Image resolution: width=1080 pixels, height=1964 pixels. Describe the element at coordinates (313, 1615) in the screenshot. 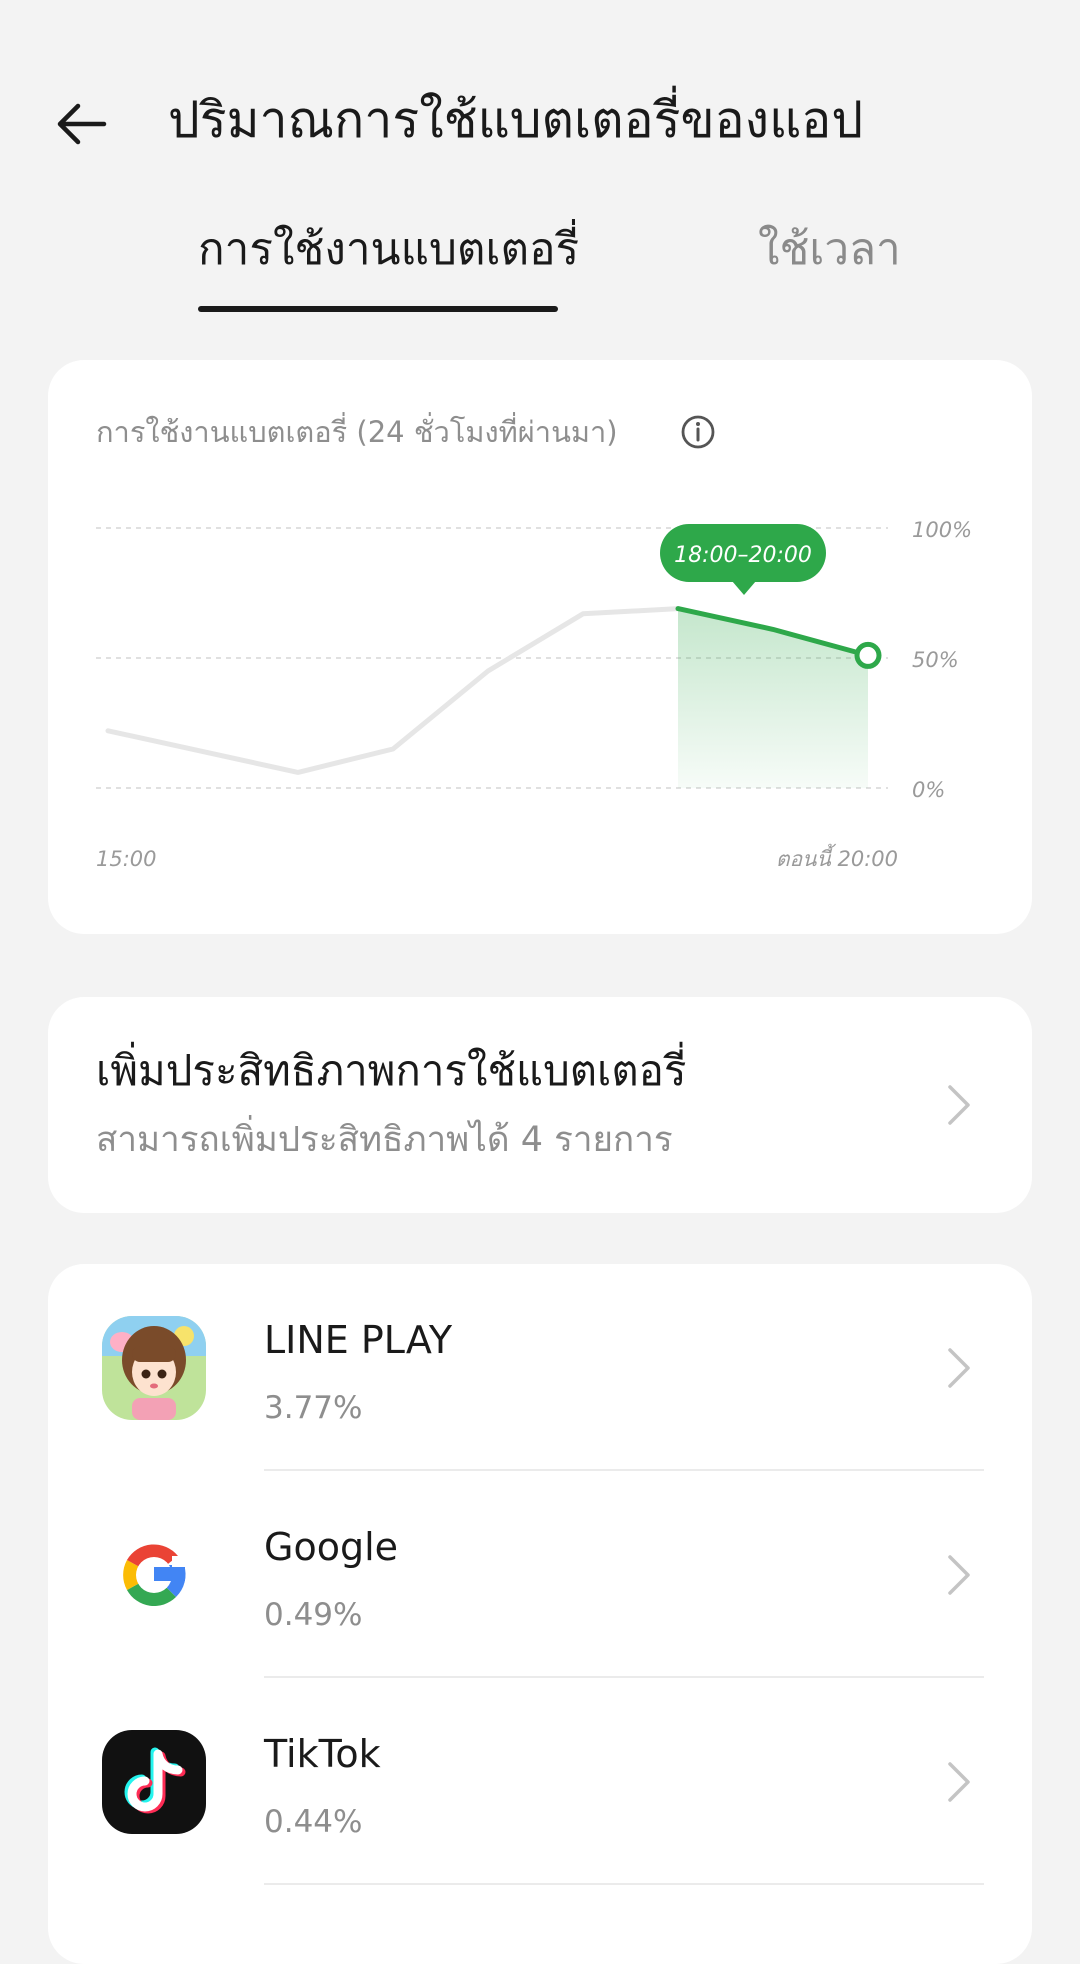

I see `app-usage-percent: 0.49%` at that location.